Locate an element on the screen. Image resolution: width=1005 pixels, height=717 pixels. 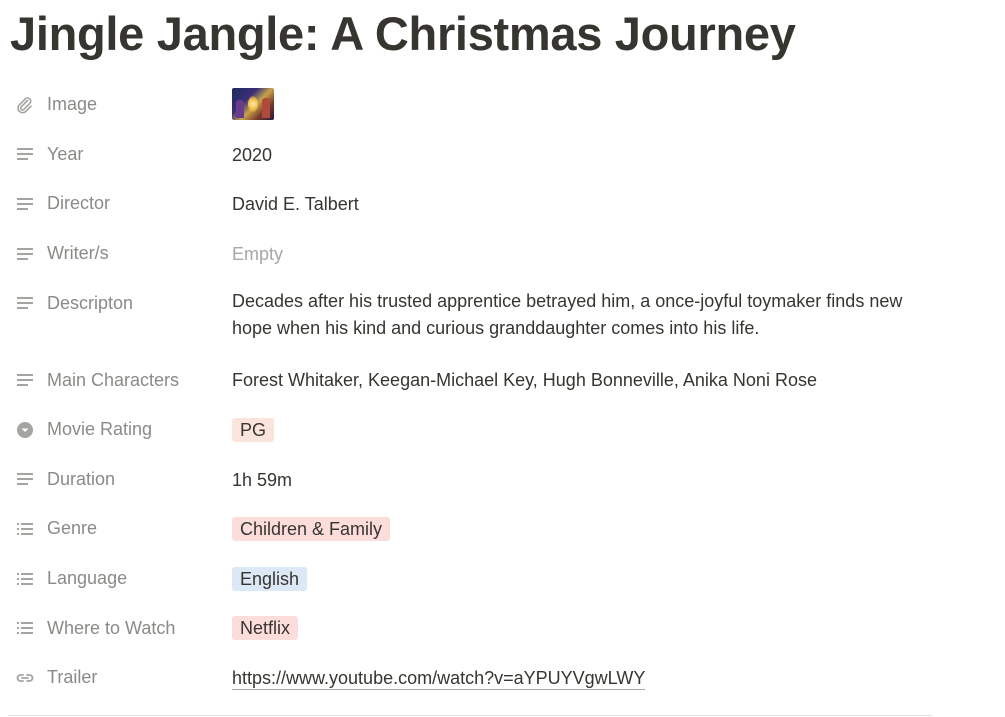
page-title: Jingle Jangle: A Christmas Journey is located at coordinates (403, 34).